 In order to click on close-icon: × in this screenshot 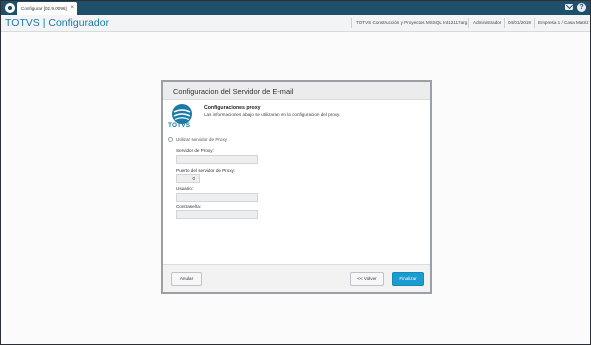, I will do `click(72, 8)`.